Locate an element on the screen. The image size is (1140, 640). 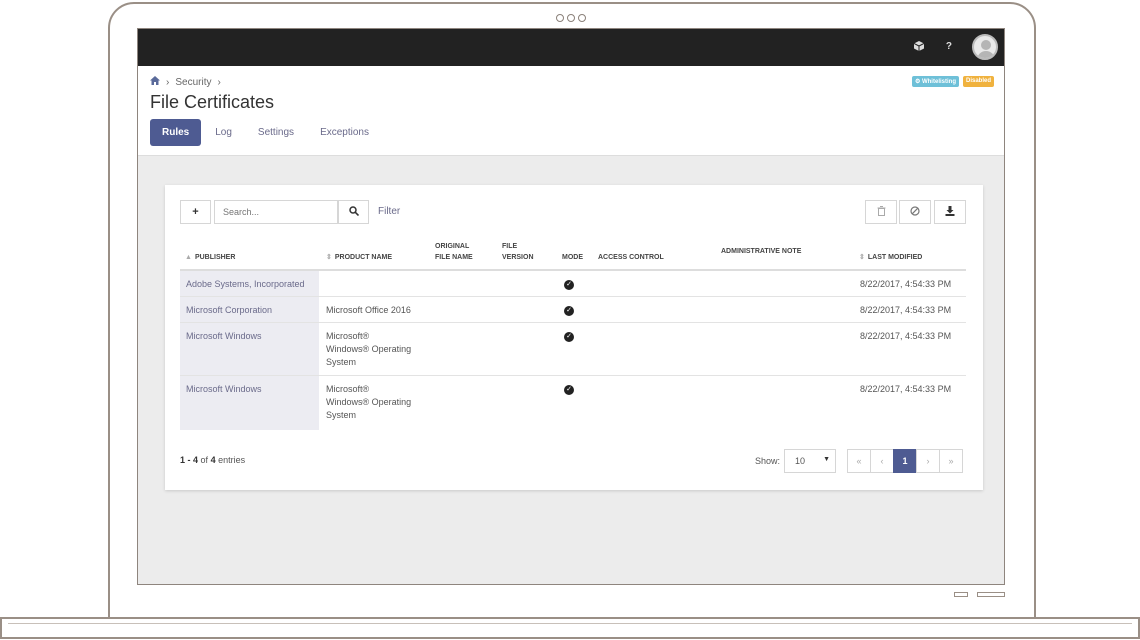
search-icon is located at coordinates (353, 212).